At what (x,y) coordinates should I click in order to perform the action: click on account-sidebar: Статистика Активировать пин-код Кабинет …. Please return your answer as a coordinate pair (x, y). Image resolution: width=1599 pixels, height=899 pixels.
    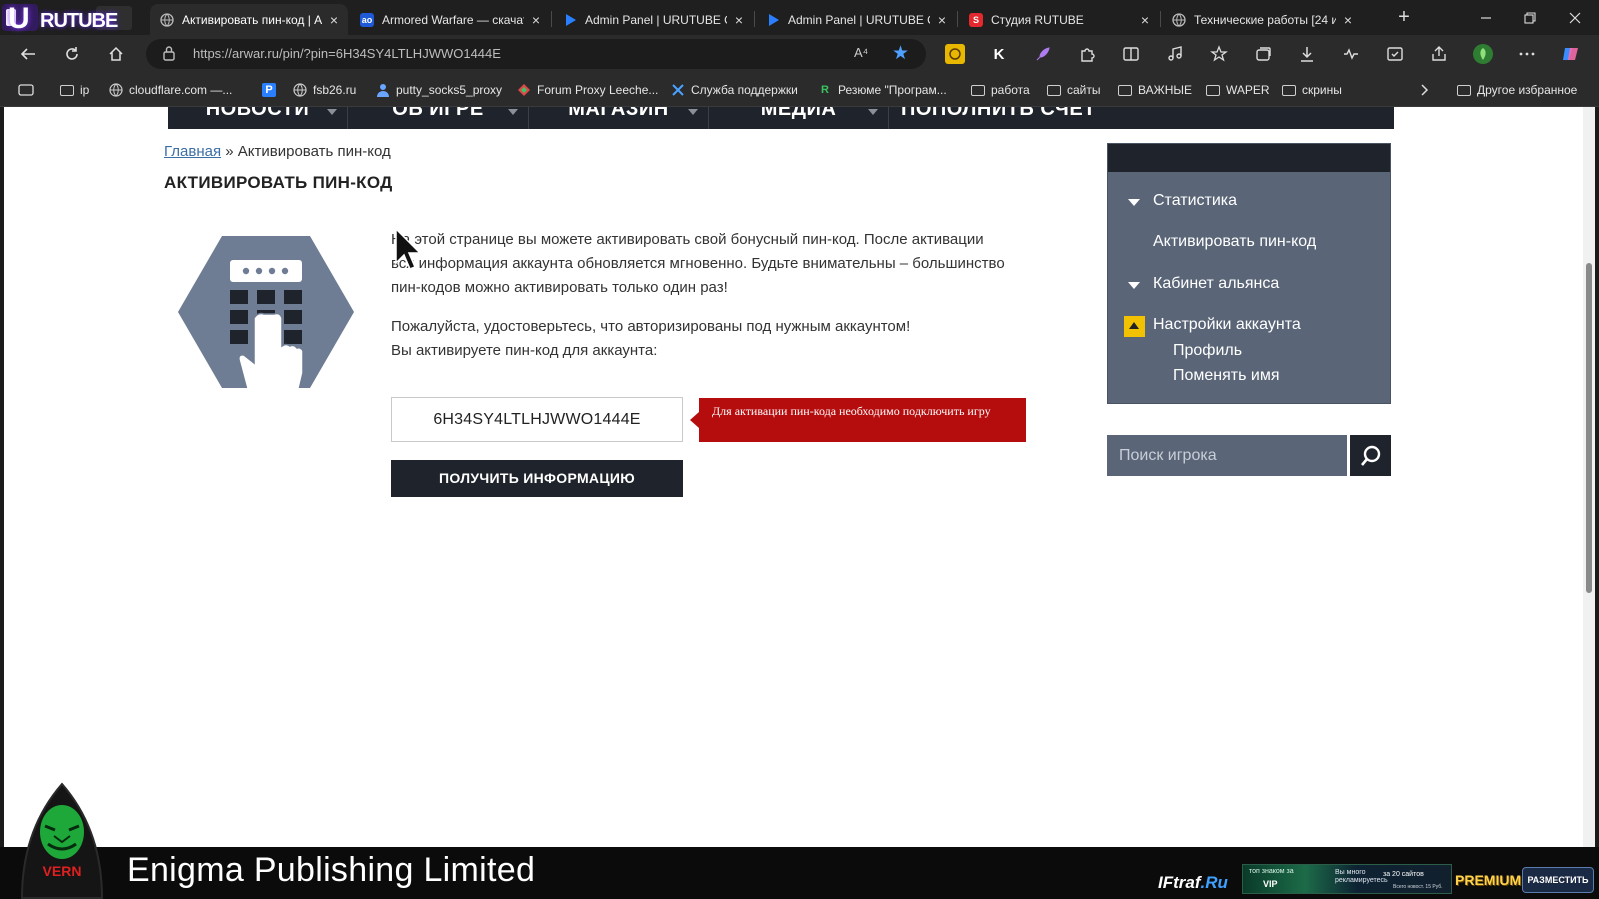
    Looking at the image, I should click on (1249, 273).